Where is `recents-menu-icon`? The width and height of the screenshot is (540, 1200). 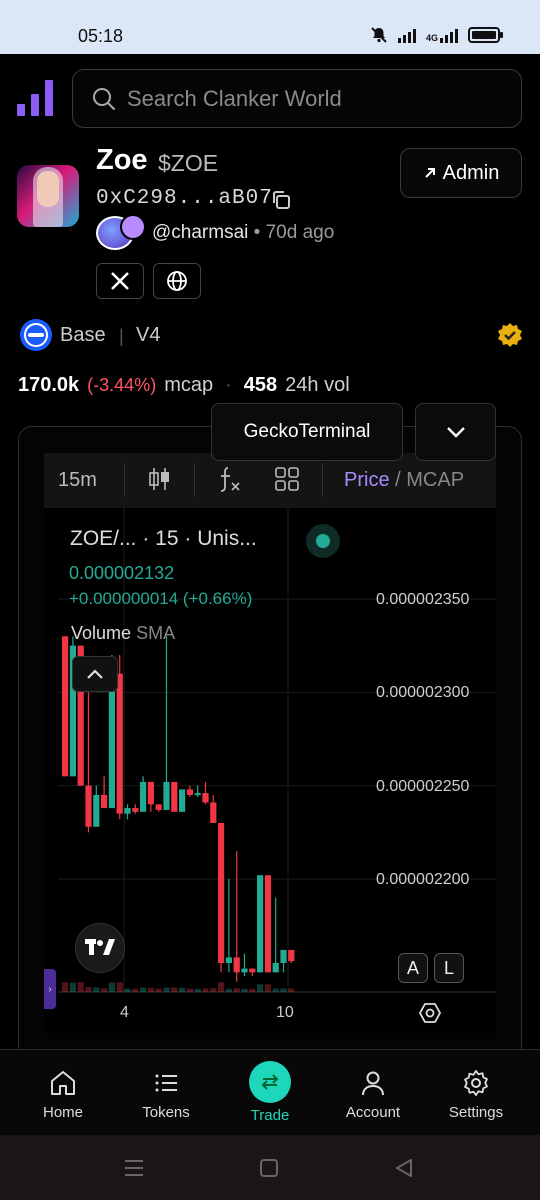 recents-menu-icon is located at coordinates (134, 1168).